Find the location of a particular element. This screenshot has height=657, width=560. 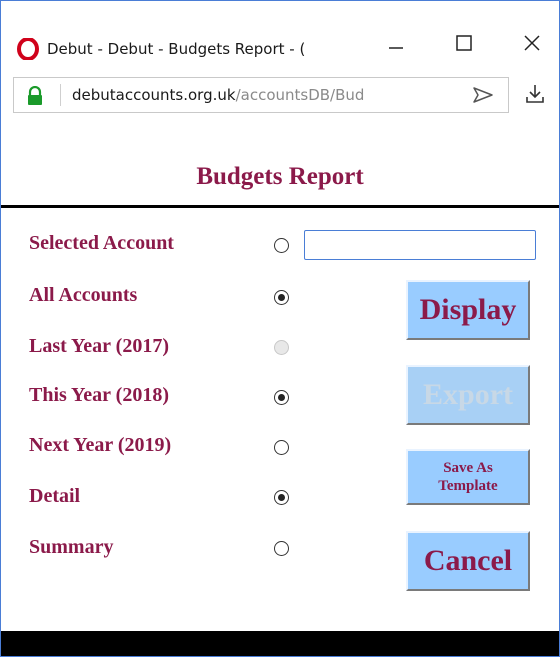

title-fade is located at coordinates (337, 49).